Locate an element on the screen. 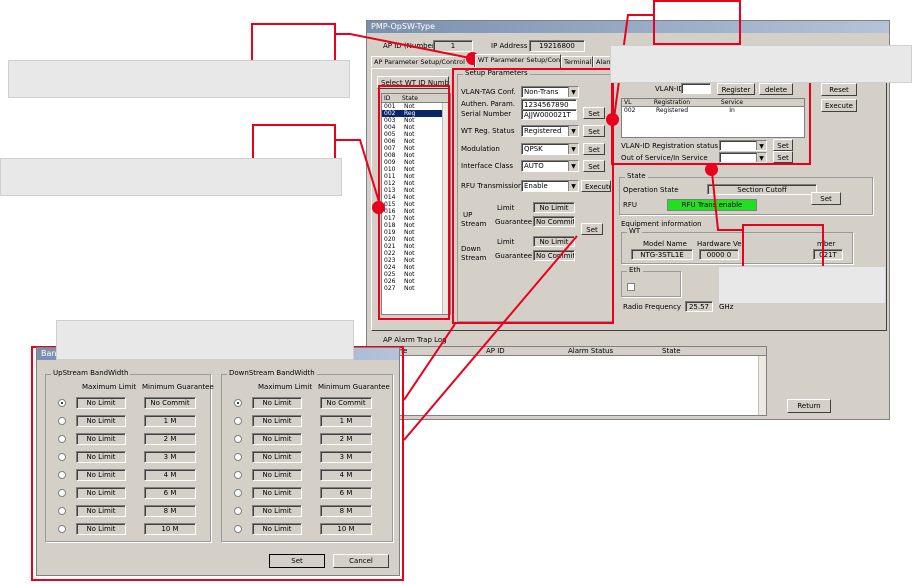 The image size is (913, 584). upstream-guarantee-field: 2 M is located at coordinates (170, 439).